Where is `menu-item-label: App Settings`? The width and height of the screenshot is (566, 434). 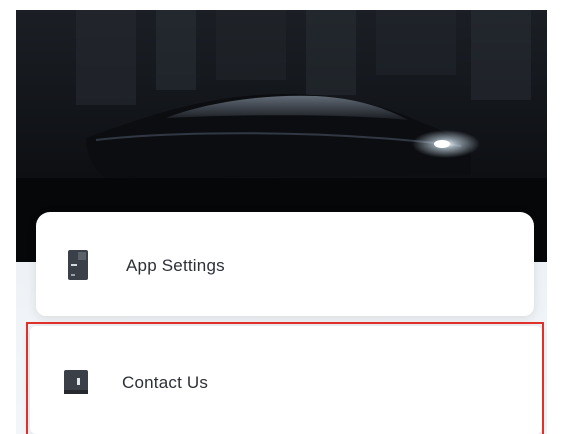 menu-item-label: App Settings is located at coordinates (175, 265).